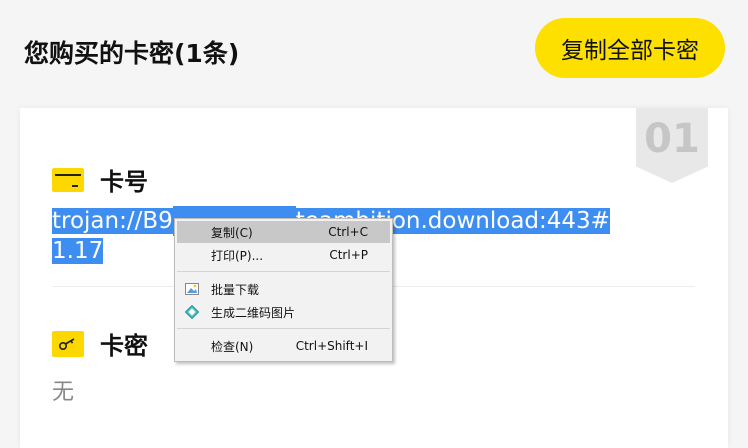  What do you see at coordinates (232, 346) in the screenshot?
I see `menu-item-label: 检查(N)` at bounding box center [232, 346].